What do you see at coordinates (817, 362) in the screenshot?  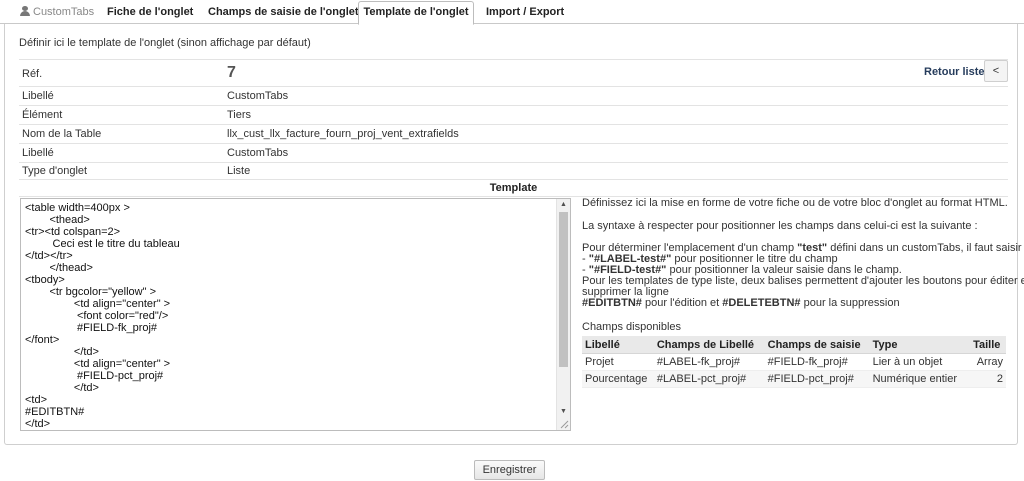 I see `table-cell: #FIELD-fk_proj#` at bounding box center [817, 362].